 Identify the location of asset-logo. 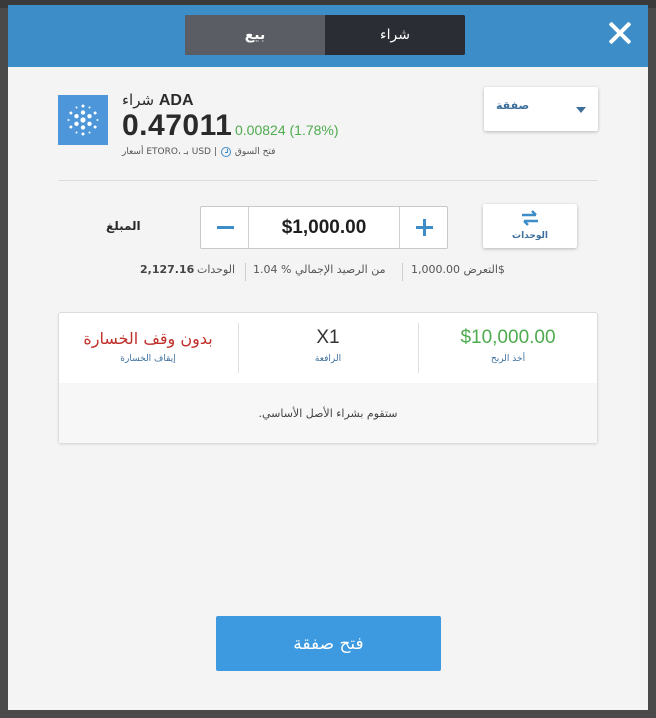
(83, 120).